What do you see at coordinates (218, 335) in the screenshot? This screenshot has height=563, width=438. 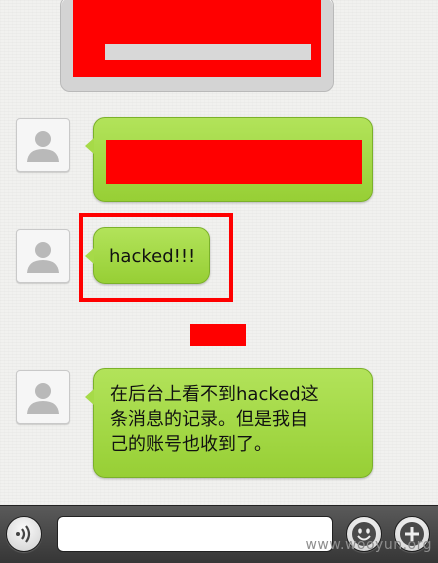 I see `timestamp-redaction` at bounding box center [218, 335].